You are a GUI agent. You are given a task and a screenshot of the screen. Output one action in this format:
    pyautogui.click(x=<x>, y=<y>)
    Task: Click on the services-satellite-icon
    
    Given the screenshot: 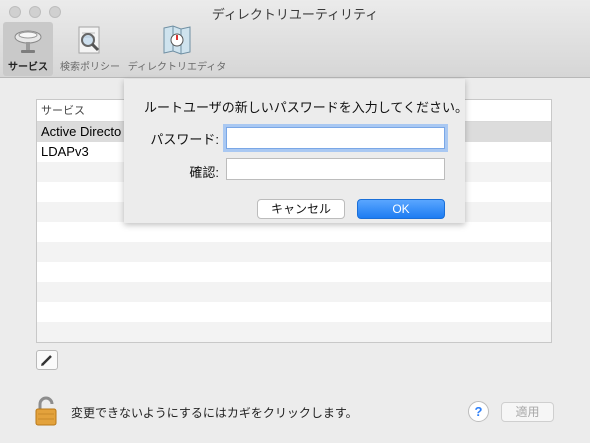 What is the action you would take?
    pyautogui.click(x=28, y=41)
    